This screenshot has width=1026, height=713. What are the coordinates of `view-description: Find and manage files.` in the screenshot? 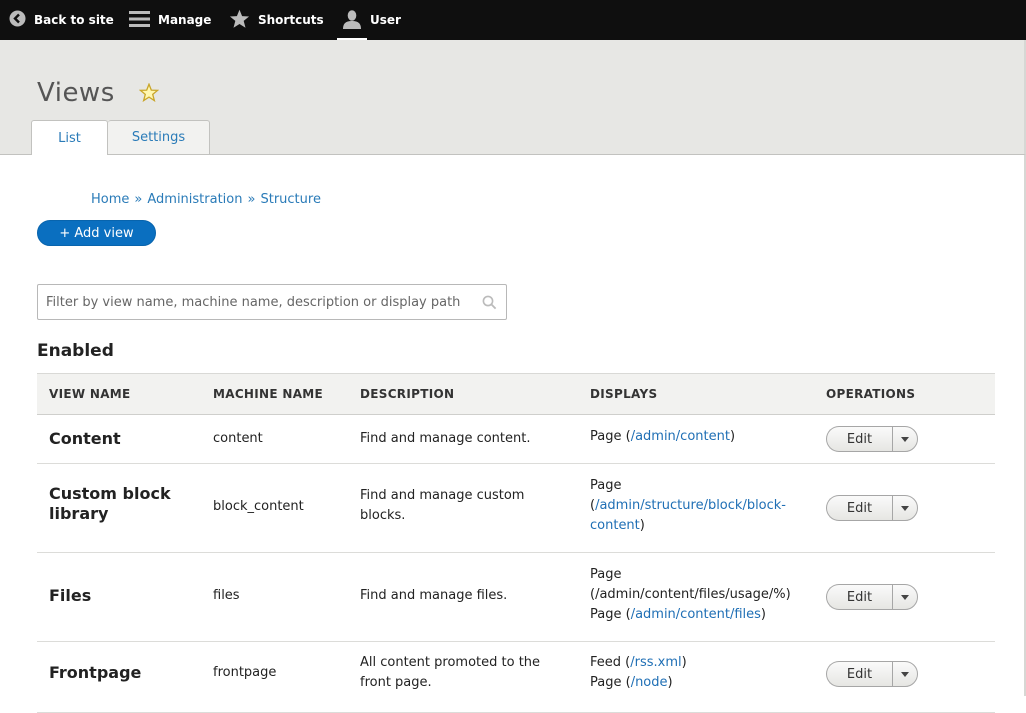 It's located at (460, 596).